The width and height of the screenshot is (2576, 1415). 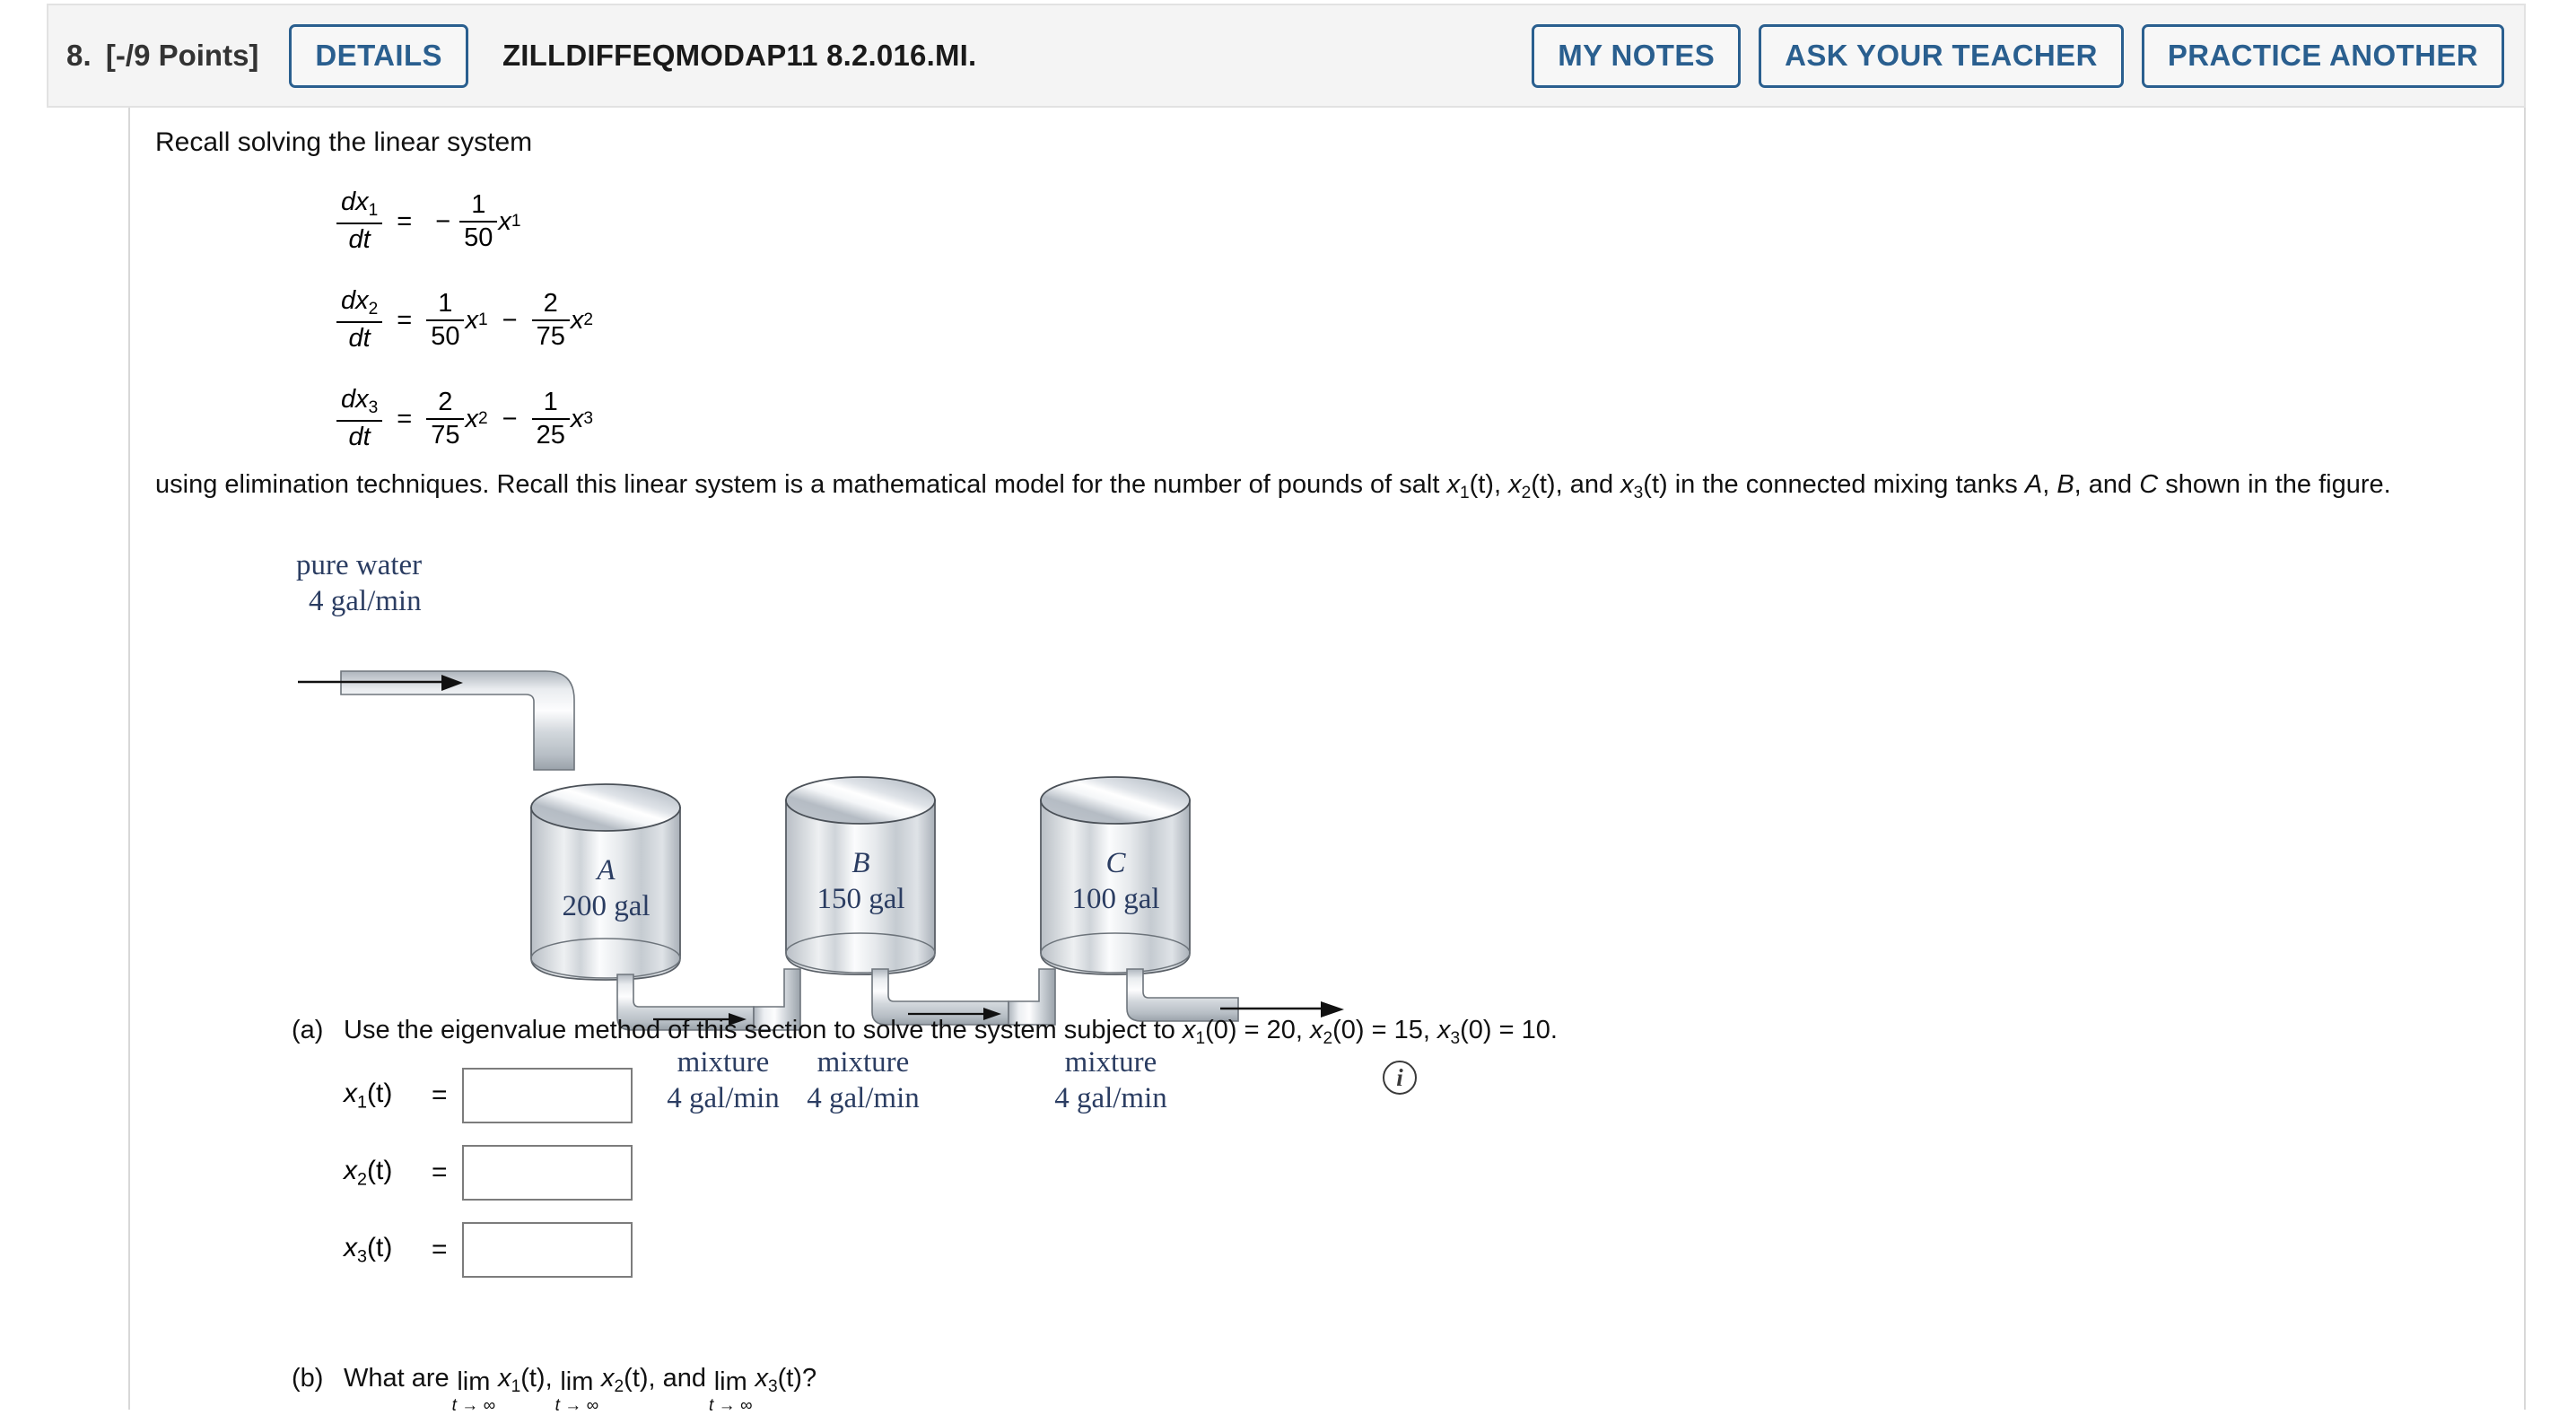 I want to click on outflow-a-line2: 4 gal/min, so click(x=723, y=1099).